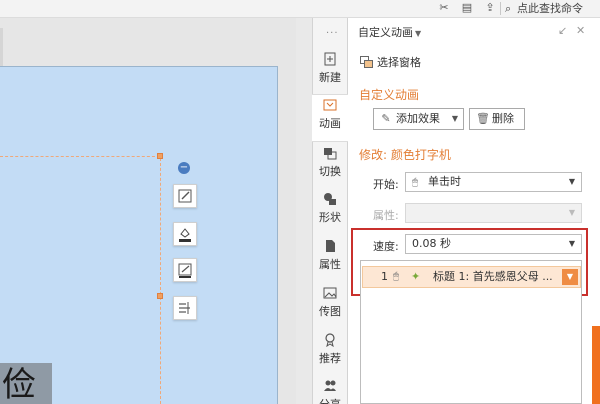  What do you see at coordinates (304, 211) in the screenshot?
I see `workspace-scroll-gutter` at bounding box center [304, 211].